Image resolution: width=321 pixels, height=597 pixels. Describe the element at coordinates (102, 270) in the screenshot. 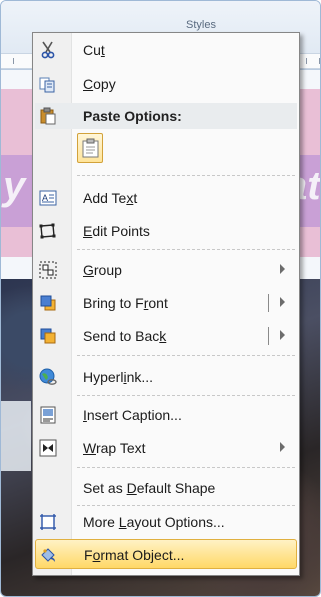

I see `menu-item-label: Group` at that location.